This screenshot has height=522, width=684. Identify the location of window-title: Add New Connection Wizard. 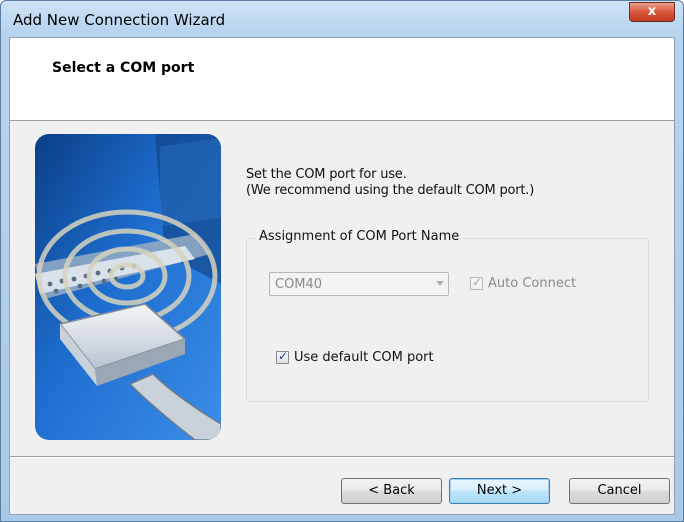
(119, 20).